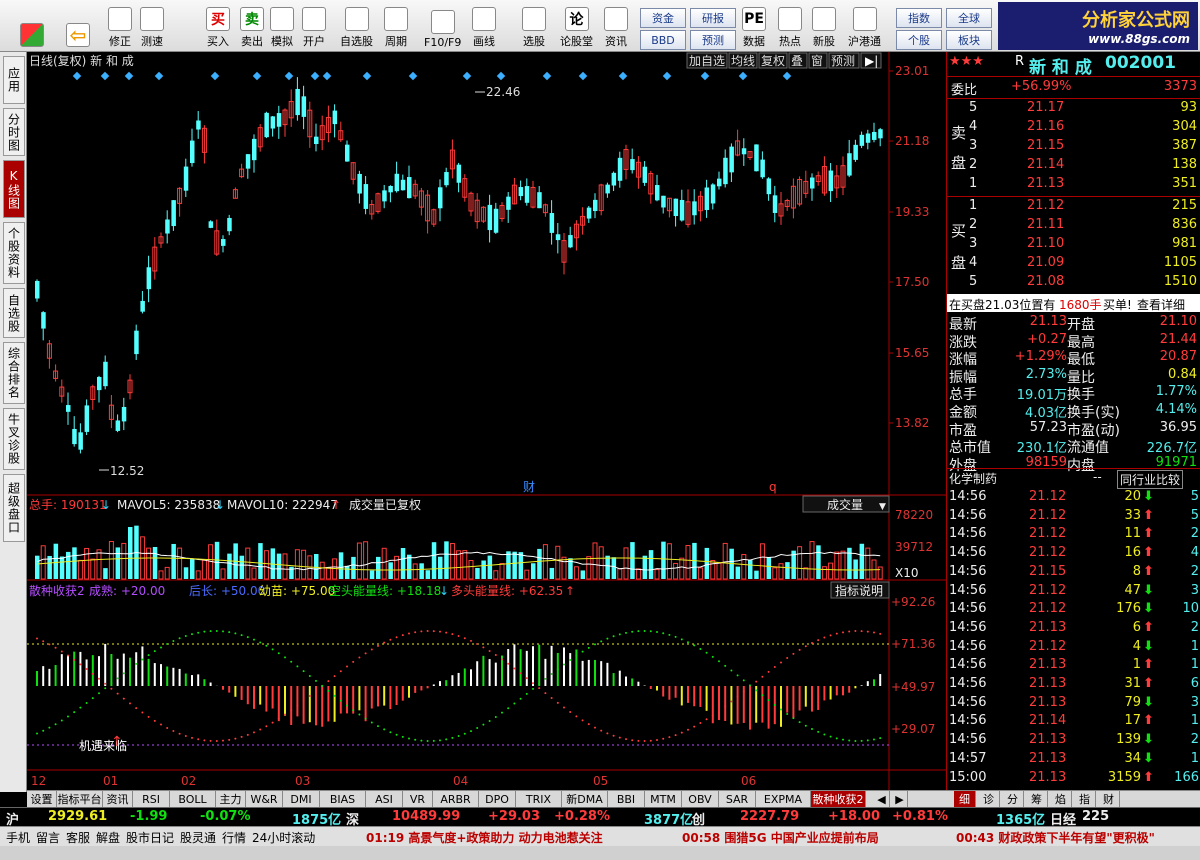  What do you see at coordinates (152, 26) in the screenshot?
I see `toolbar-button-1: 测速` at bounding box center [152, 26].